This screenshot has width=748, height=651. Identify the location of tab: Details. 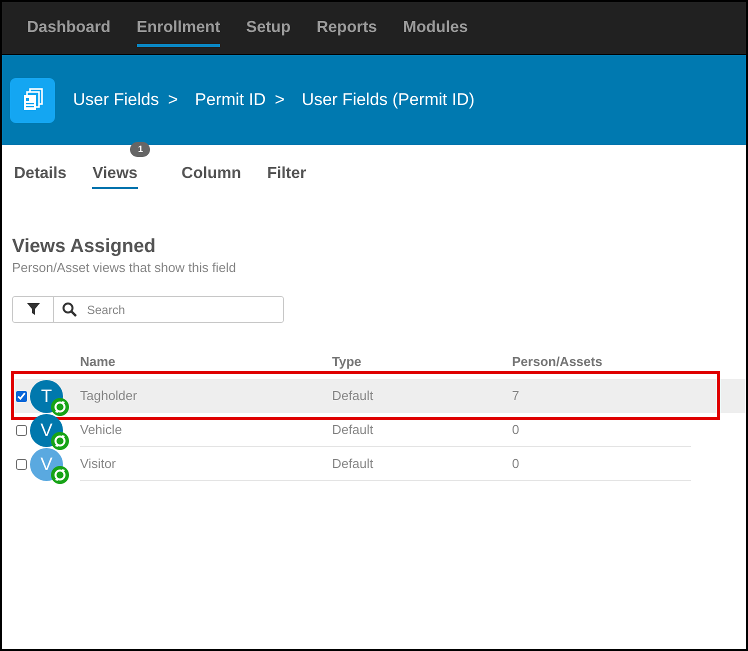
(40, 175).